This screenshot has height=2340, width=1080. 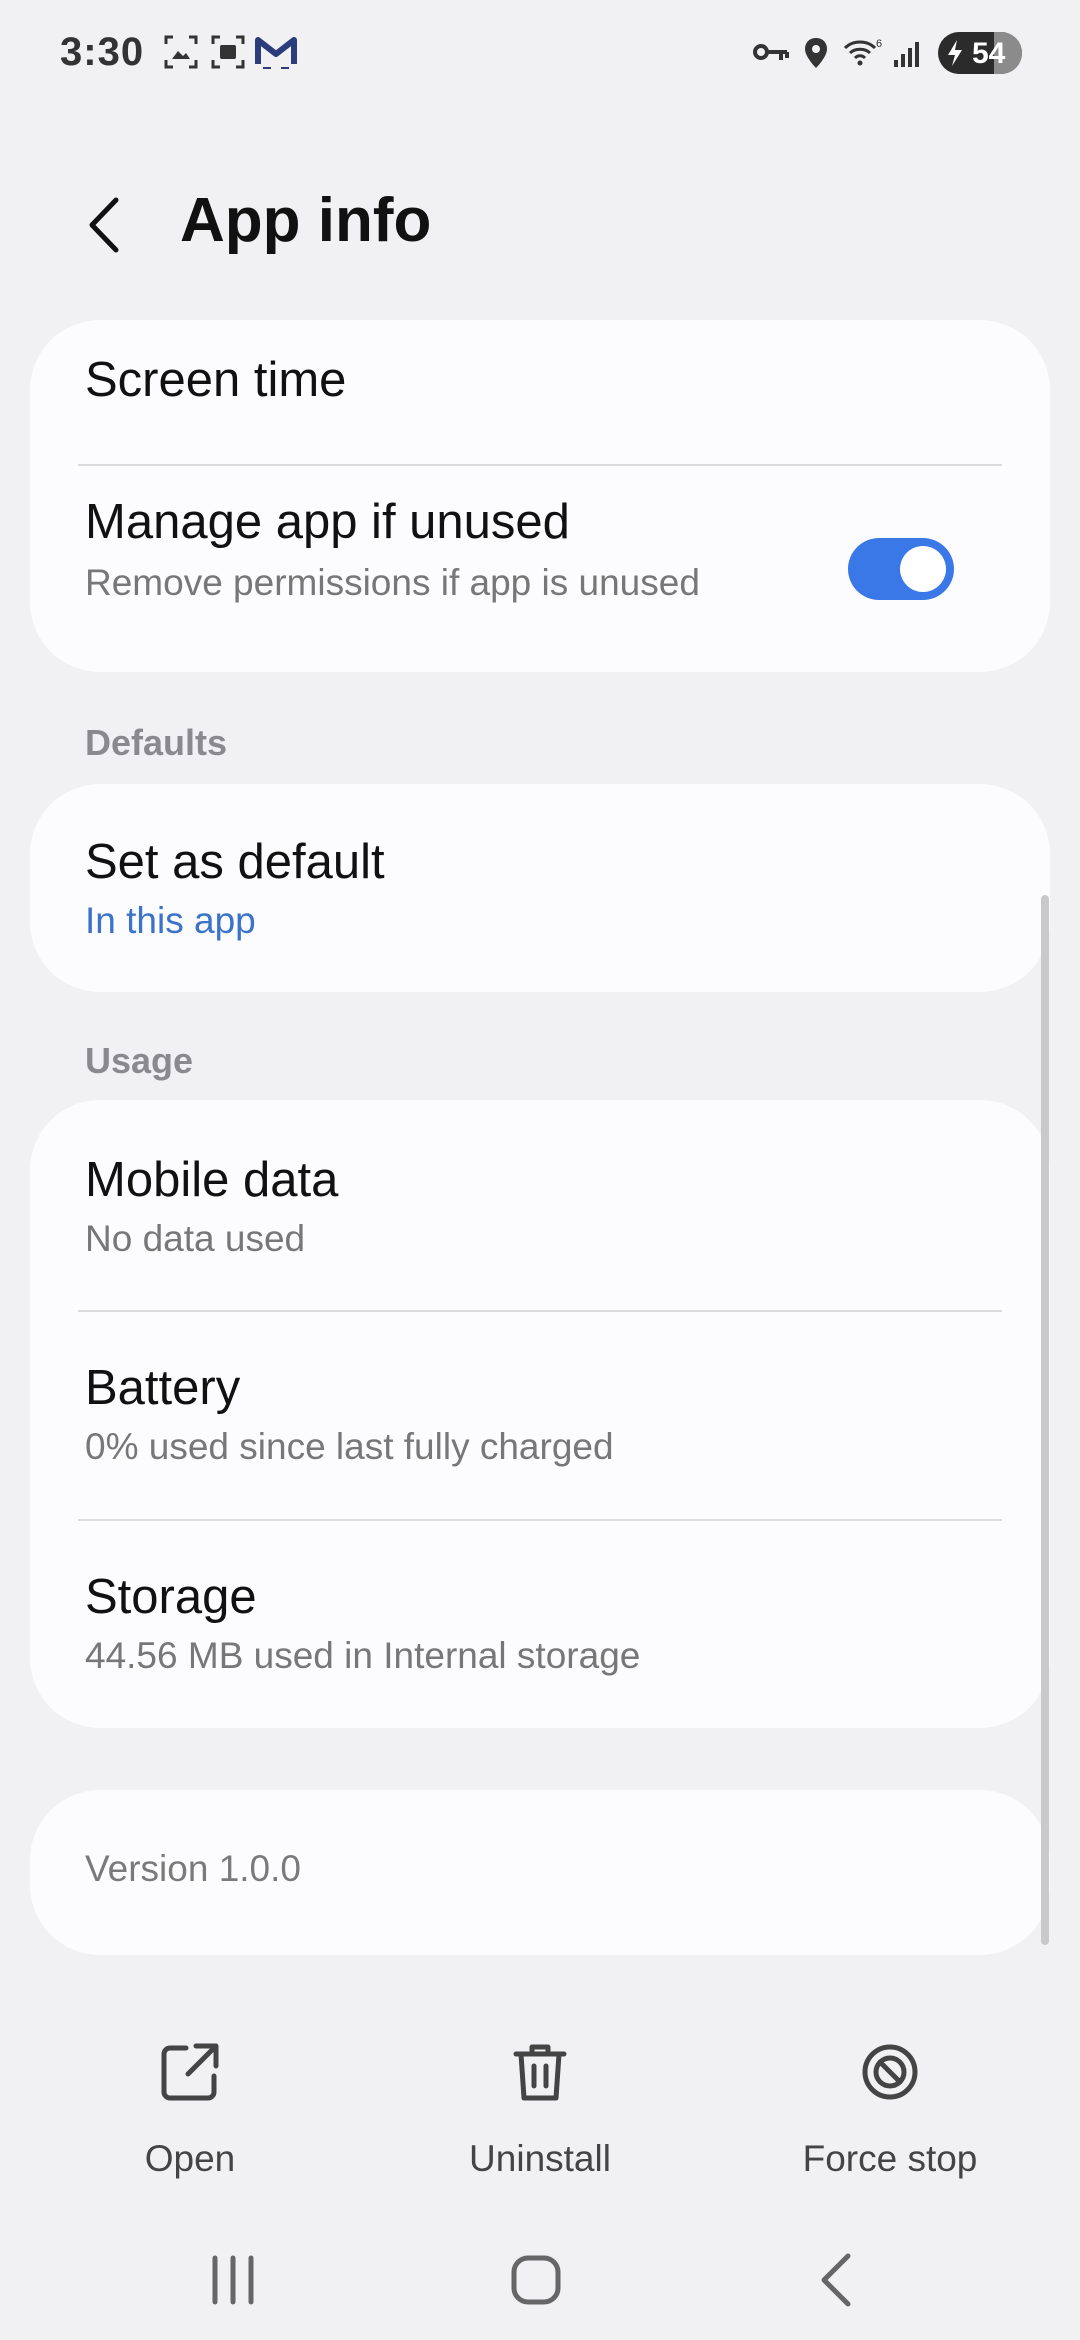 What do you see at coordinates (879, 44) in the screenshot?
I see `svg-text: 6` at bounding box center [879, 44].